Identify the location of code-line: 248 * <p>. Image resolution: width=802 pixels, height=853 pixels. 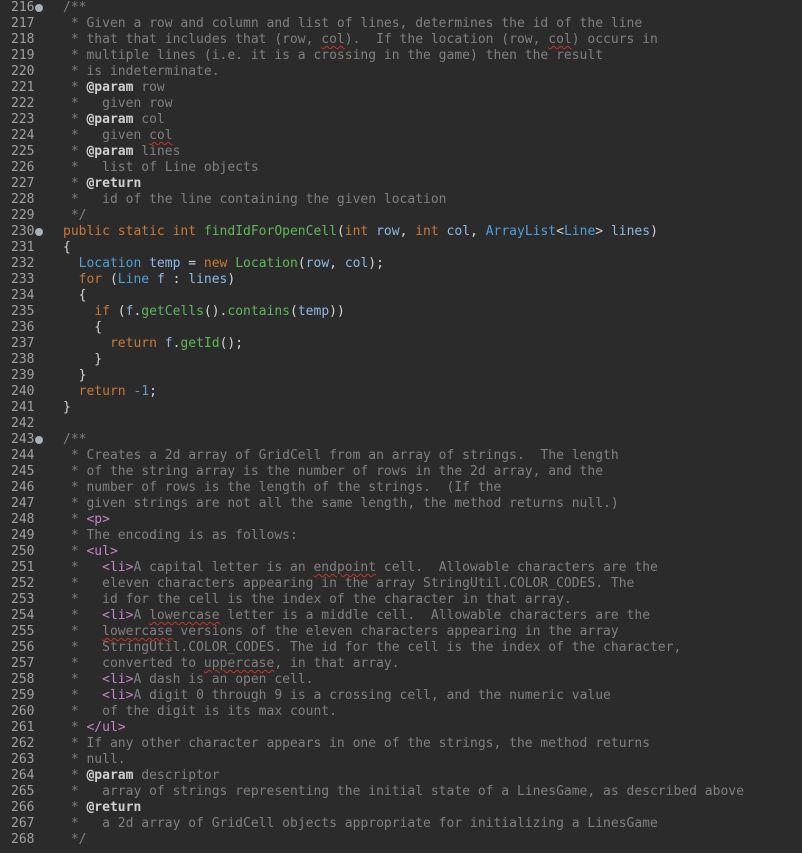
(401, 520).